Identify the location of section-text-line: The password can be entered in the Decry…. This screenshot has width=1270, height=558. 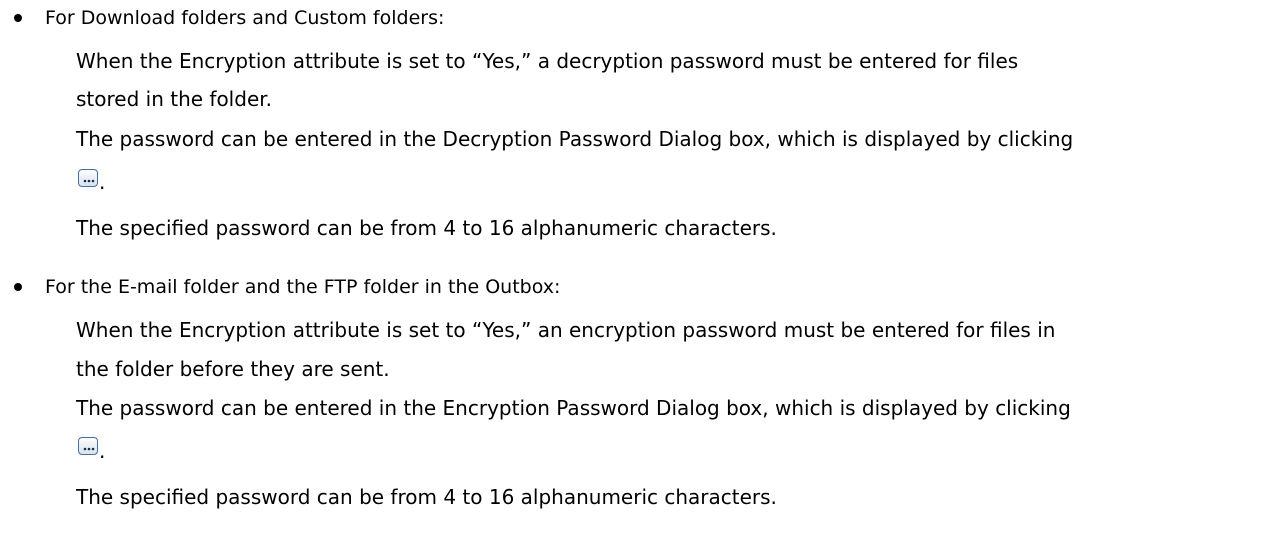
(575, 139).